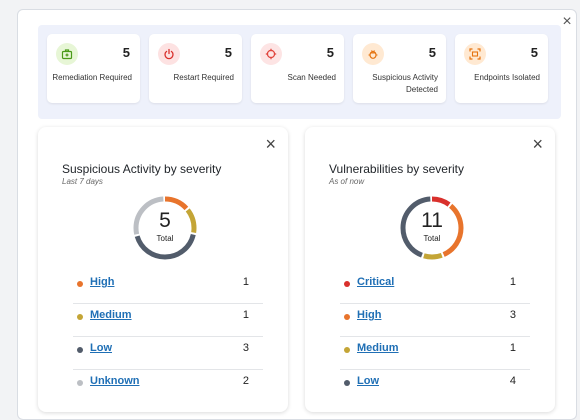 The height and width of the screenshot is (420, 580). I want to click on stat-label: Remediation Required, so click(92, 77).